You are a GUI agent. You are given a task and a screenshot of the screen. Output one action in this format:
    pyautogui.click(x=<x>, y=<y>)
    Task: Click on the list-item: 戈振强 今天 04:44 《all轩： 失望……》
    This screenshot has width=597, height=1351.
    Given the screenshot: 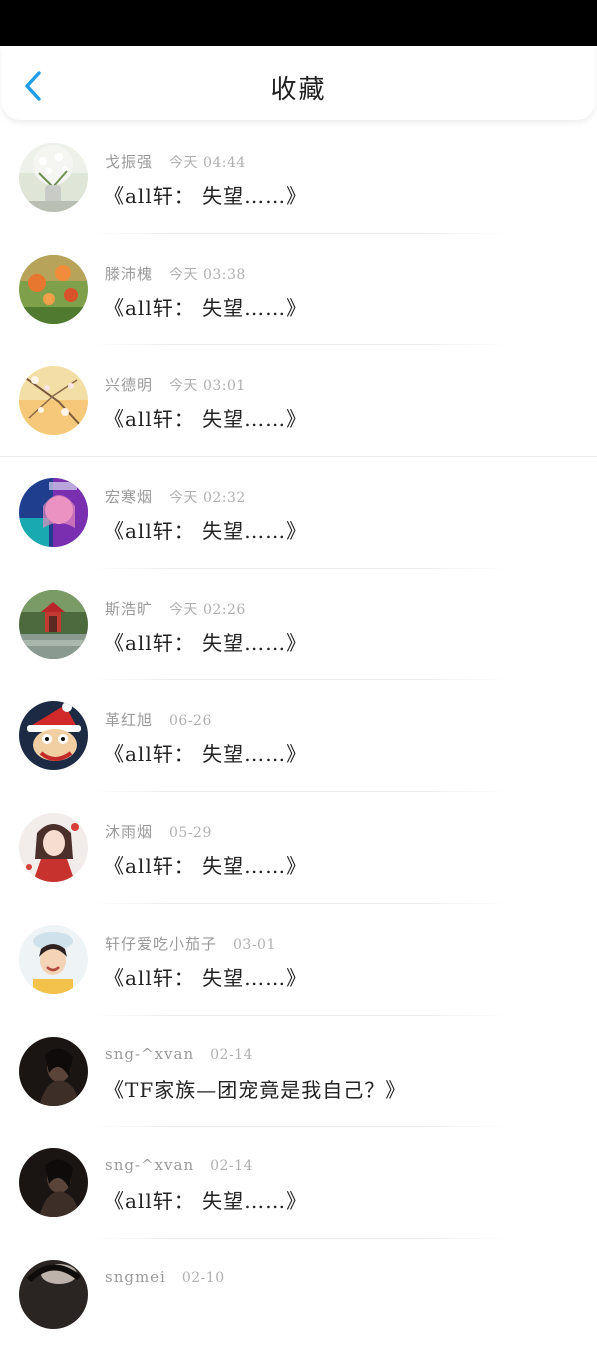 What is the action you would take?
    pyautogui.click(x=298, y=178)
    